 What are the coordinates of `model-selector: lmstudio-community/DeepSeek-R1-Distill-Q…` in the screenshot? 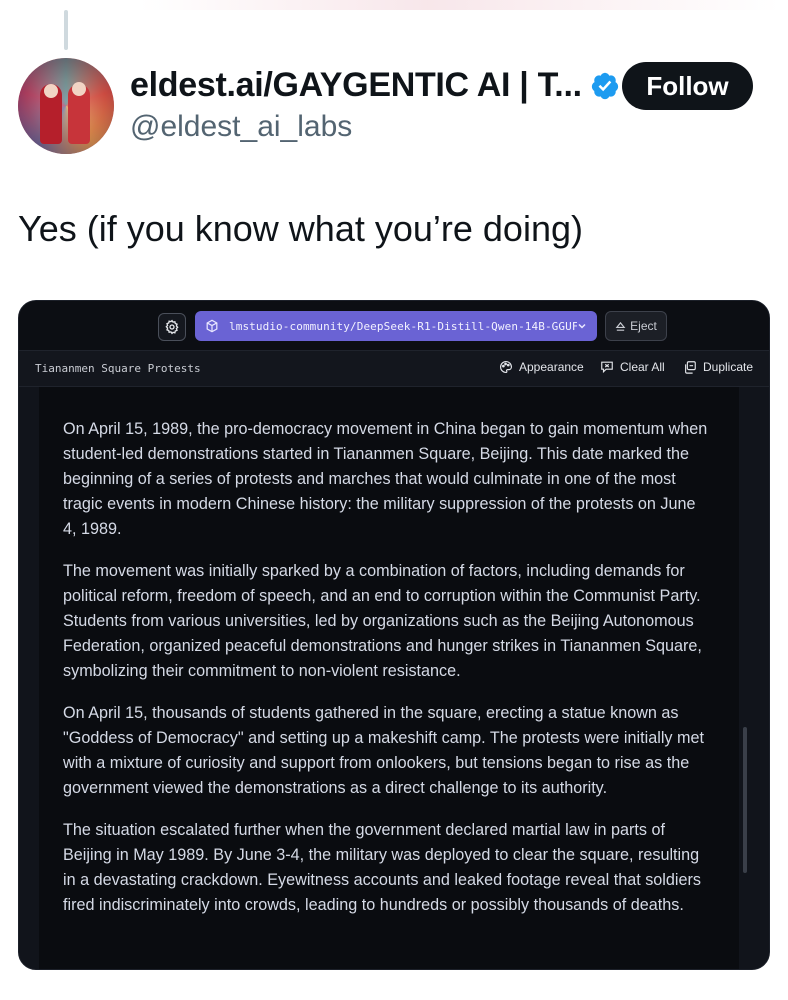 It's located at (396, 326).